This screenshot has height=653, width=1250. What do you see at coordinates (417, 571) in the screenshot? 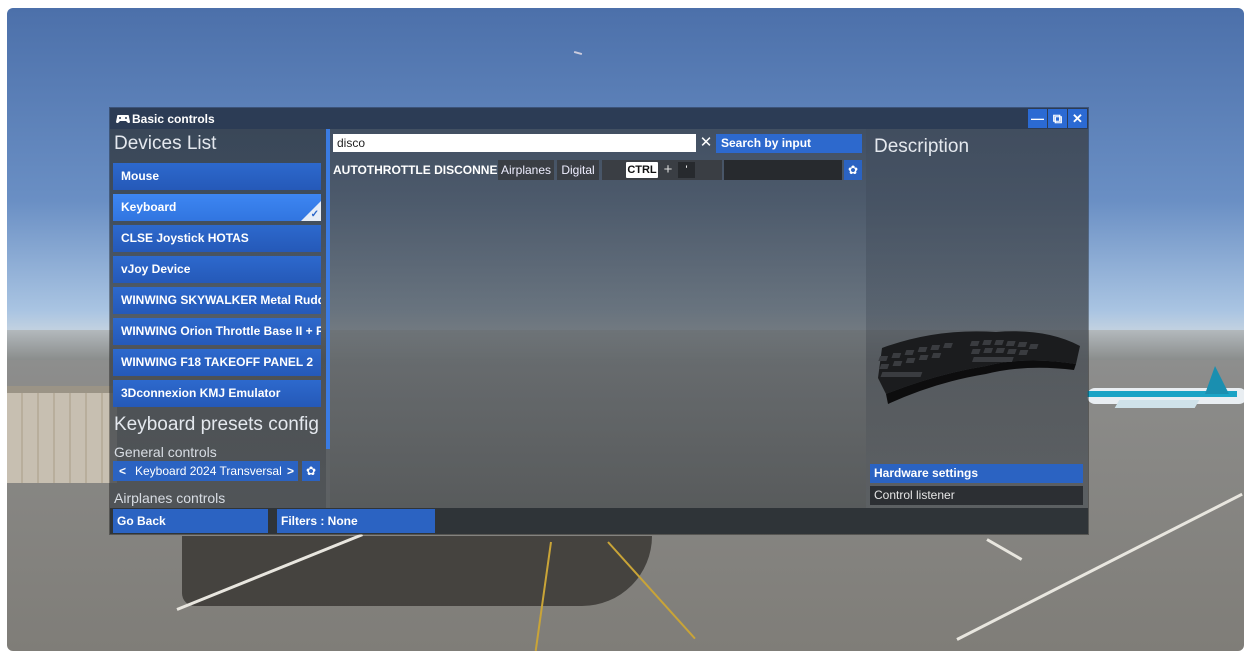
I see `aircraft-shadow` at bounding box center [417, 571].